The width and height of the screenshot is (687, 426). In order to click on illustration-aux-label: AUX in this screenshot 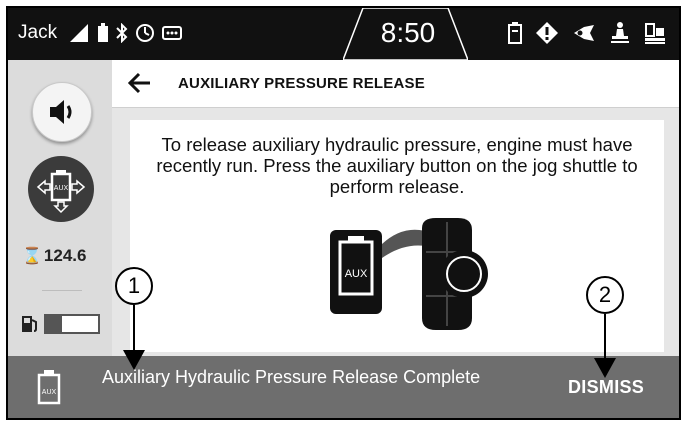, I will do `click(356, 274)`.